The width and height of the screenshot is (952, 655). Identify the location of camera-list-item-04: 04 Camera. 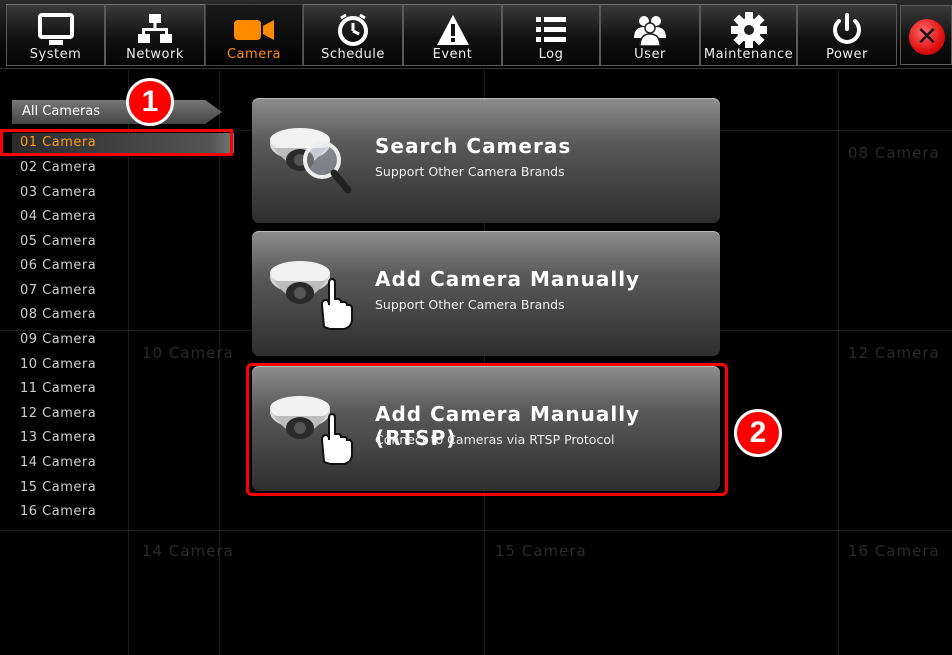
(58, 216).